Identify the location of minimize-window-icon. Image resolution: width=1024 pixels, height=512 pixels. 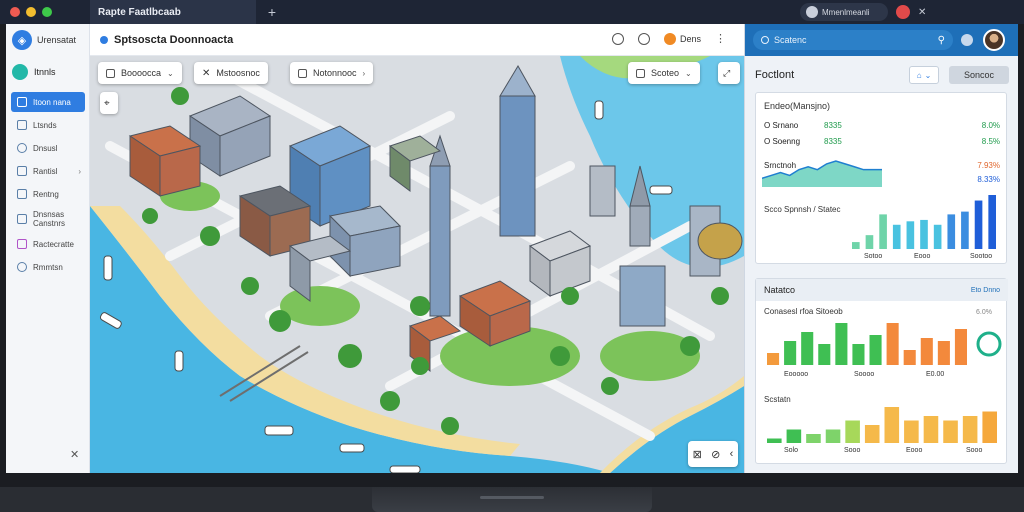
(31, 12).